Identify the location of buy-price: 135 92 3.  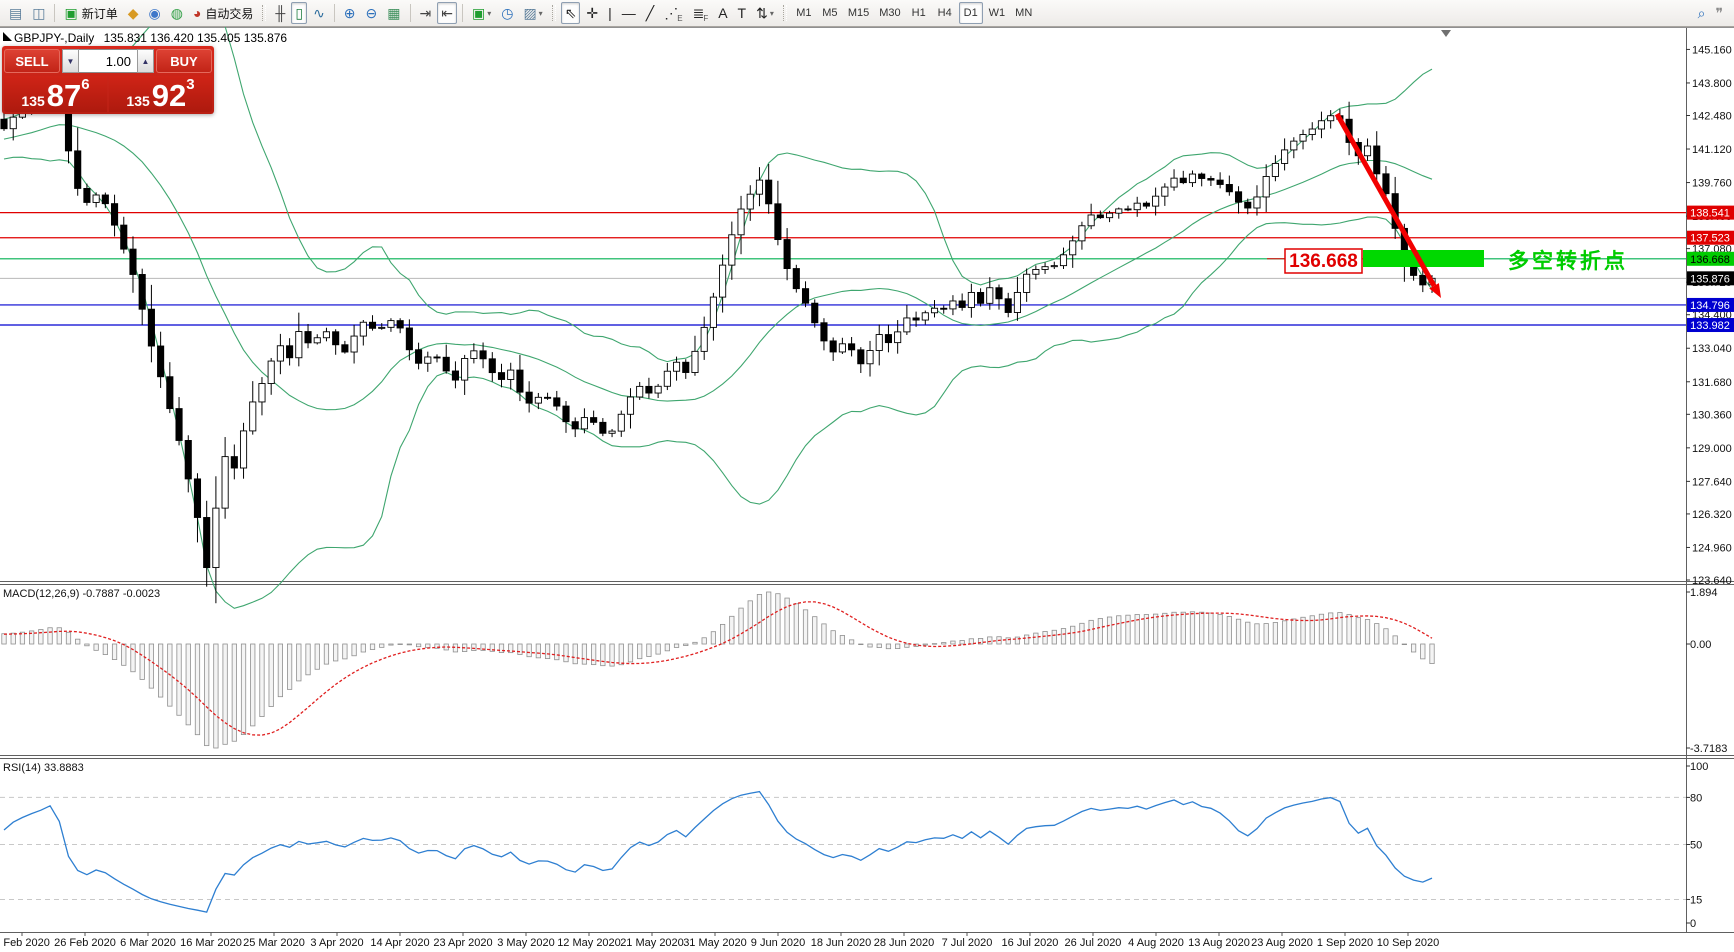
(160, 94).